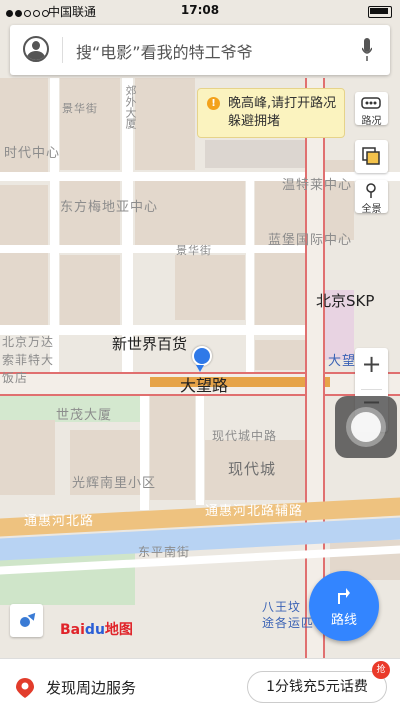  I want to click on layers-icon, so click(371, 156).